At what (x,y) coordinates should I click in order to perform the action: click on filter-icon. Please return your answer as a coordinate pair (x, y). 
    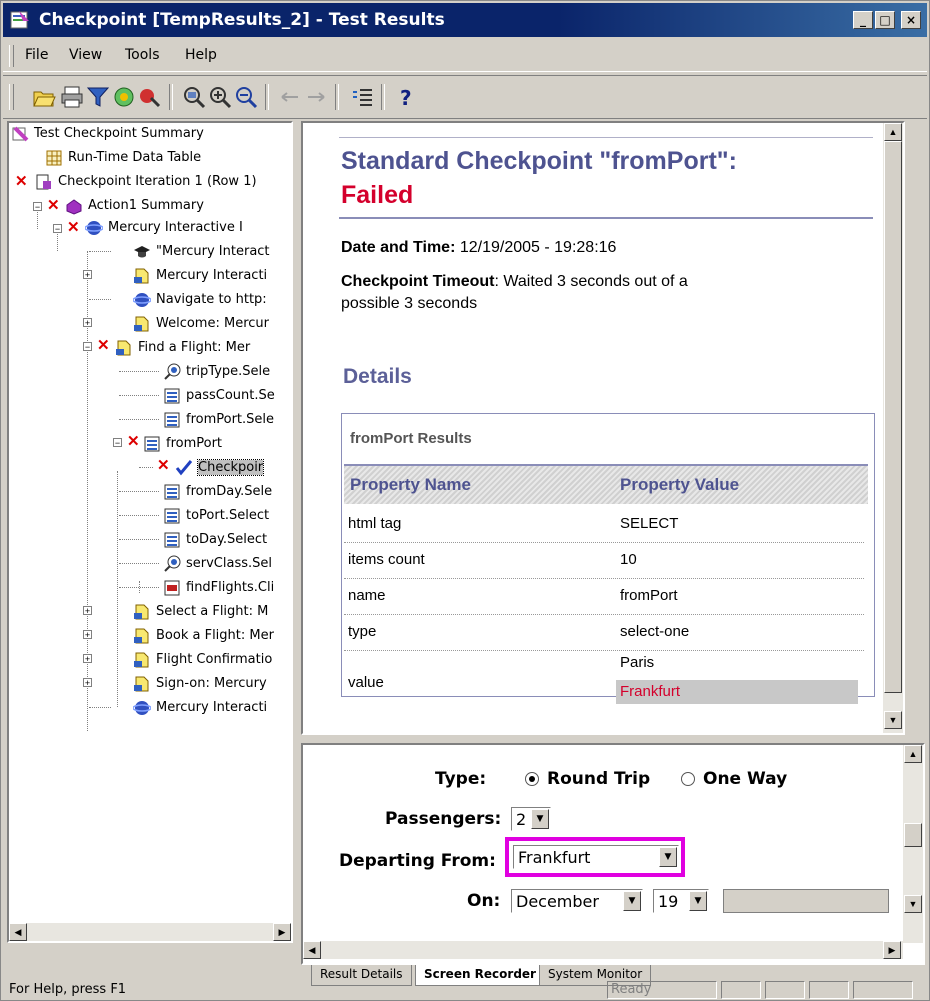
    Looking at the image, I should click on (98, 97).